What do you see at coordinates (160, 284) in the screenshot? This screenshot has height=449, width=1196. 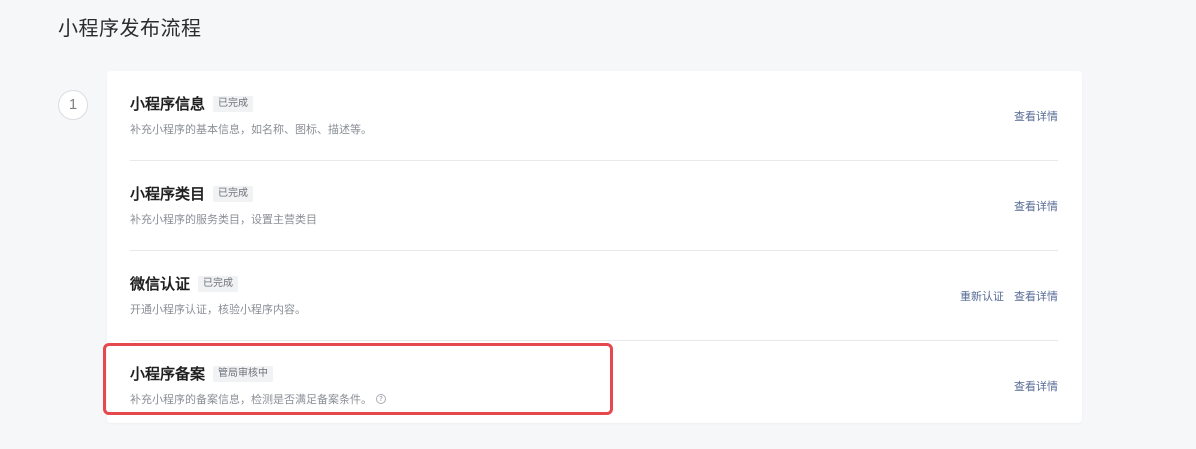 I see `item-title: 微信认证` at bounding box center [160, 284].